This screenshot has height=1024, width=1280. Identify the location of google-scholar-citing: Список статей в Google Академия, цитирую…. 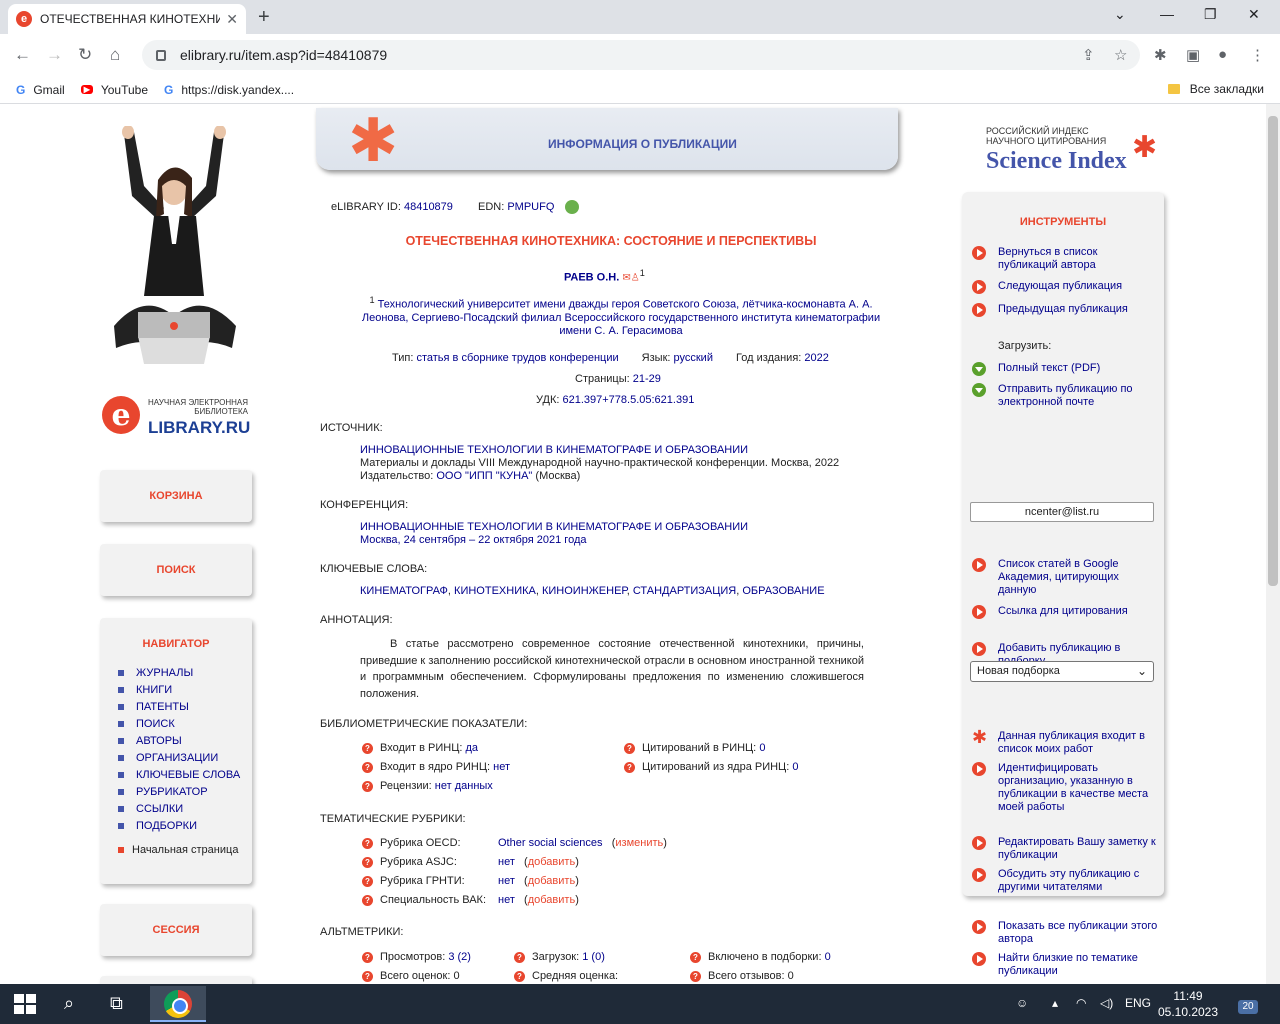
(1065, 577).